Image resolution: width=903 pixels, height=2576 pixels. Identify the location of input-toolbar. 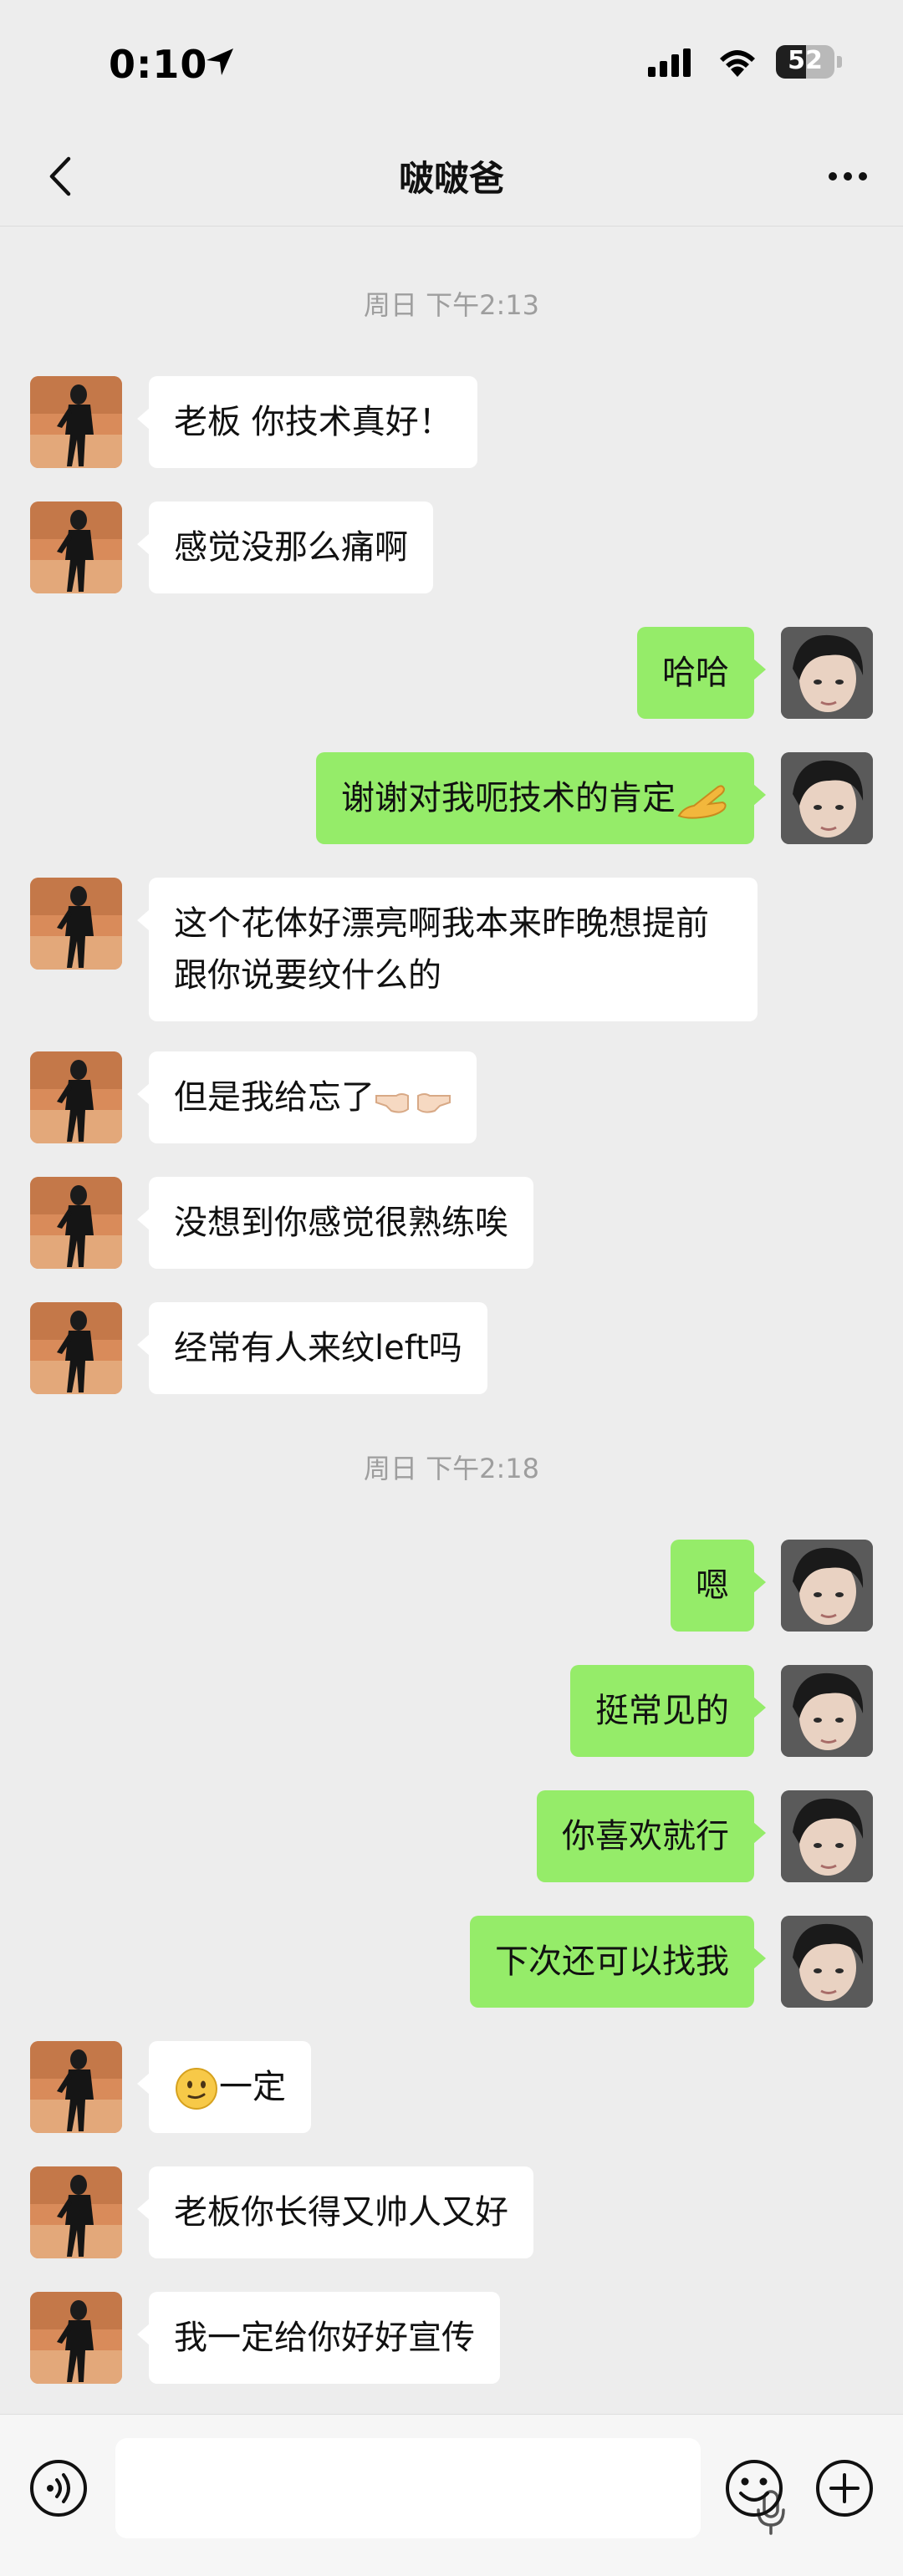
(451, 2495).